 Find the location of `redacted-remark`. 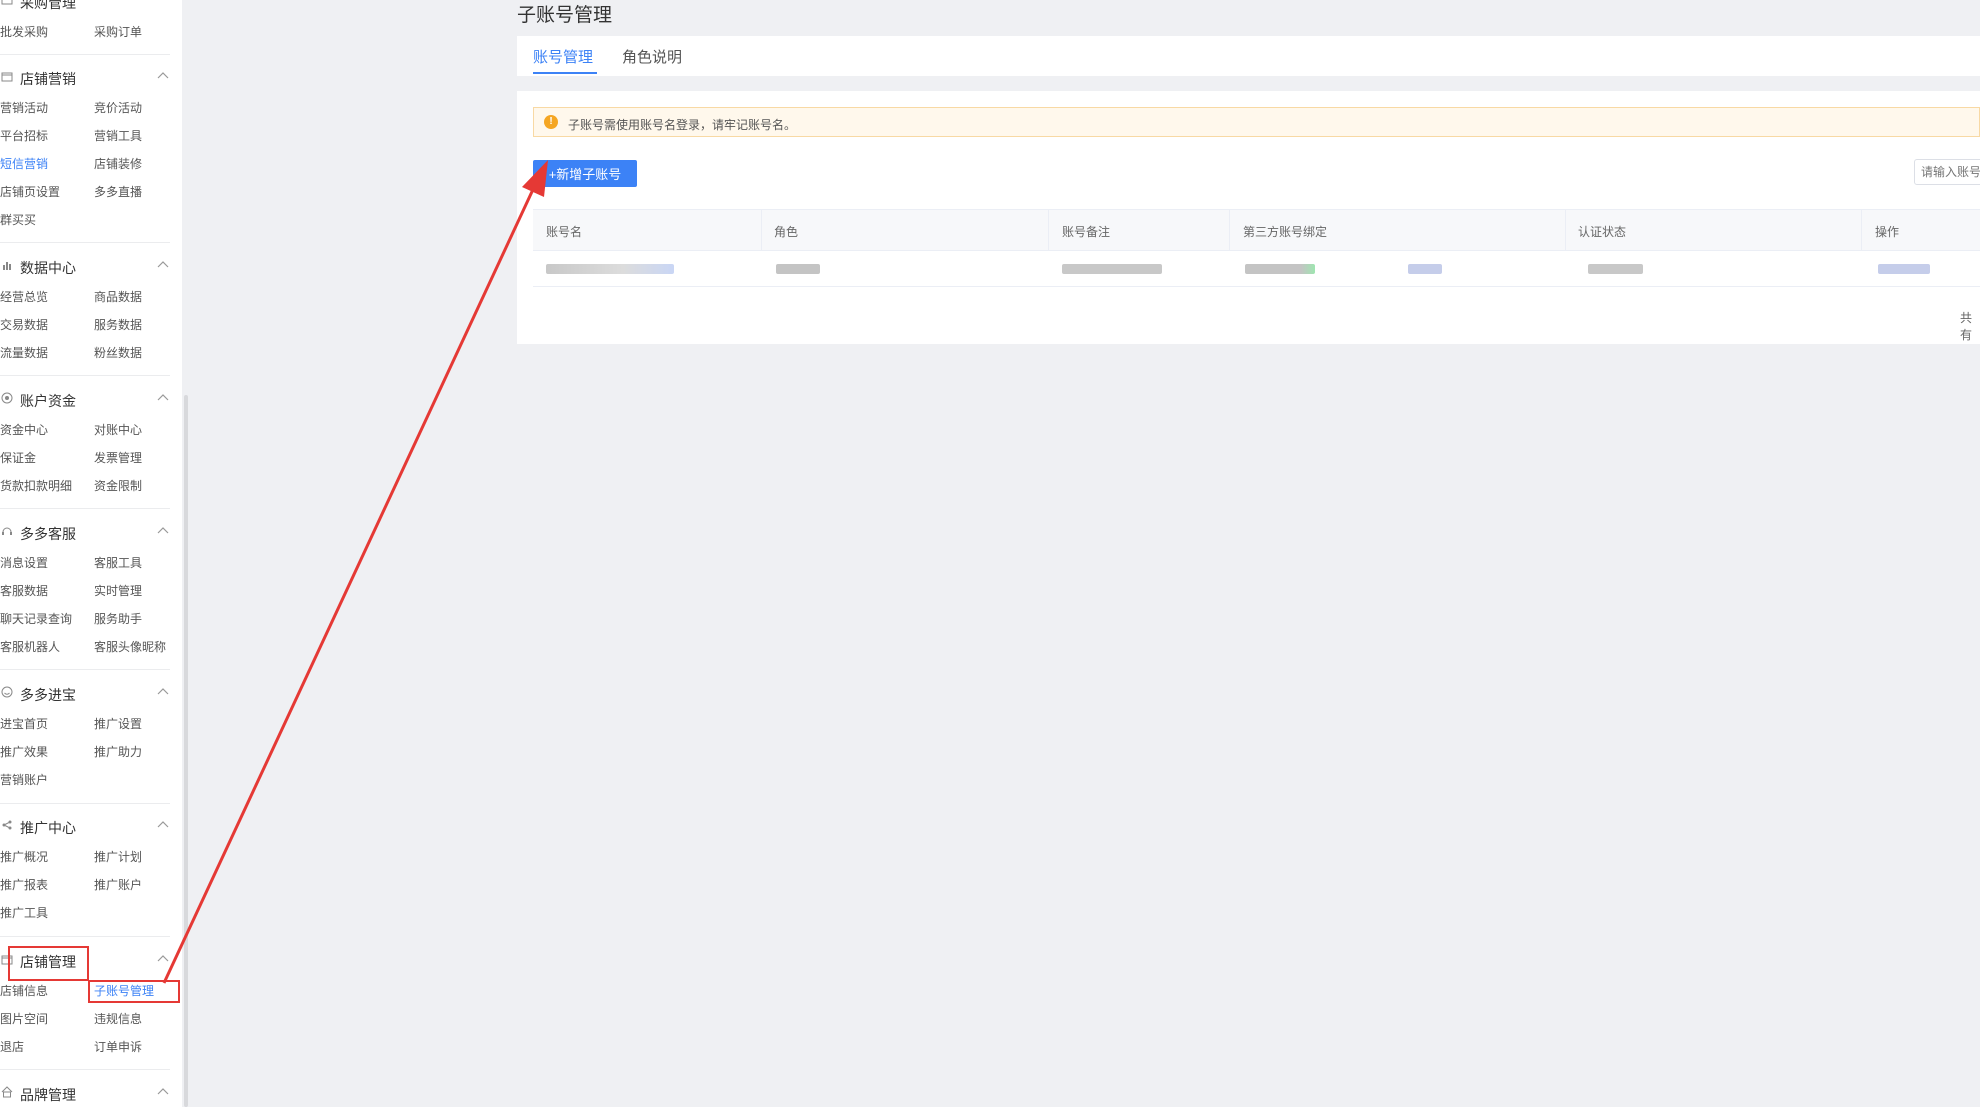

redacted-remark is located at coordinates (1112, 269).